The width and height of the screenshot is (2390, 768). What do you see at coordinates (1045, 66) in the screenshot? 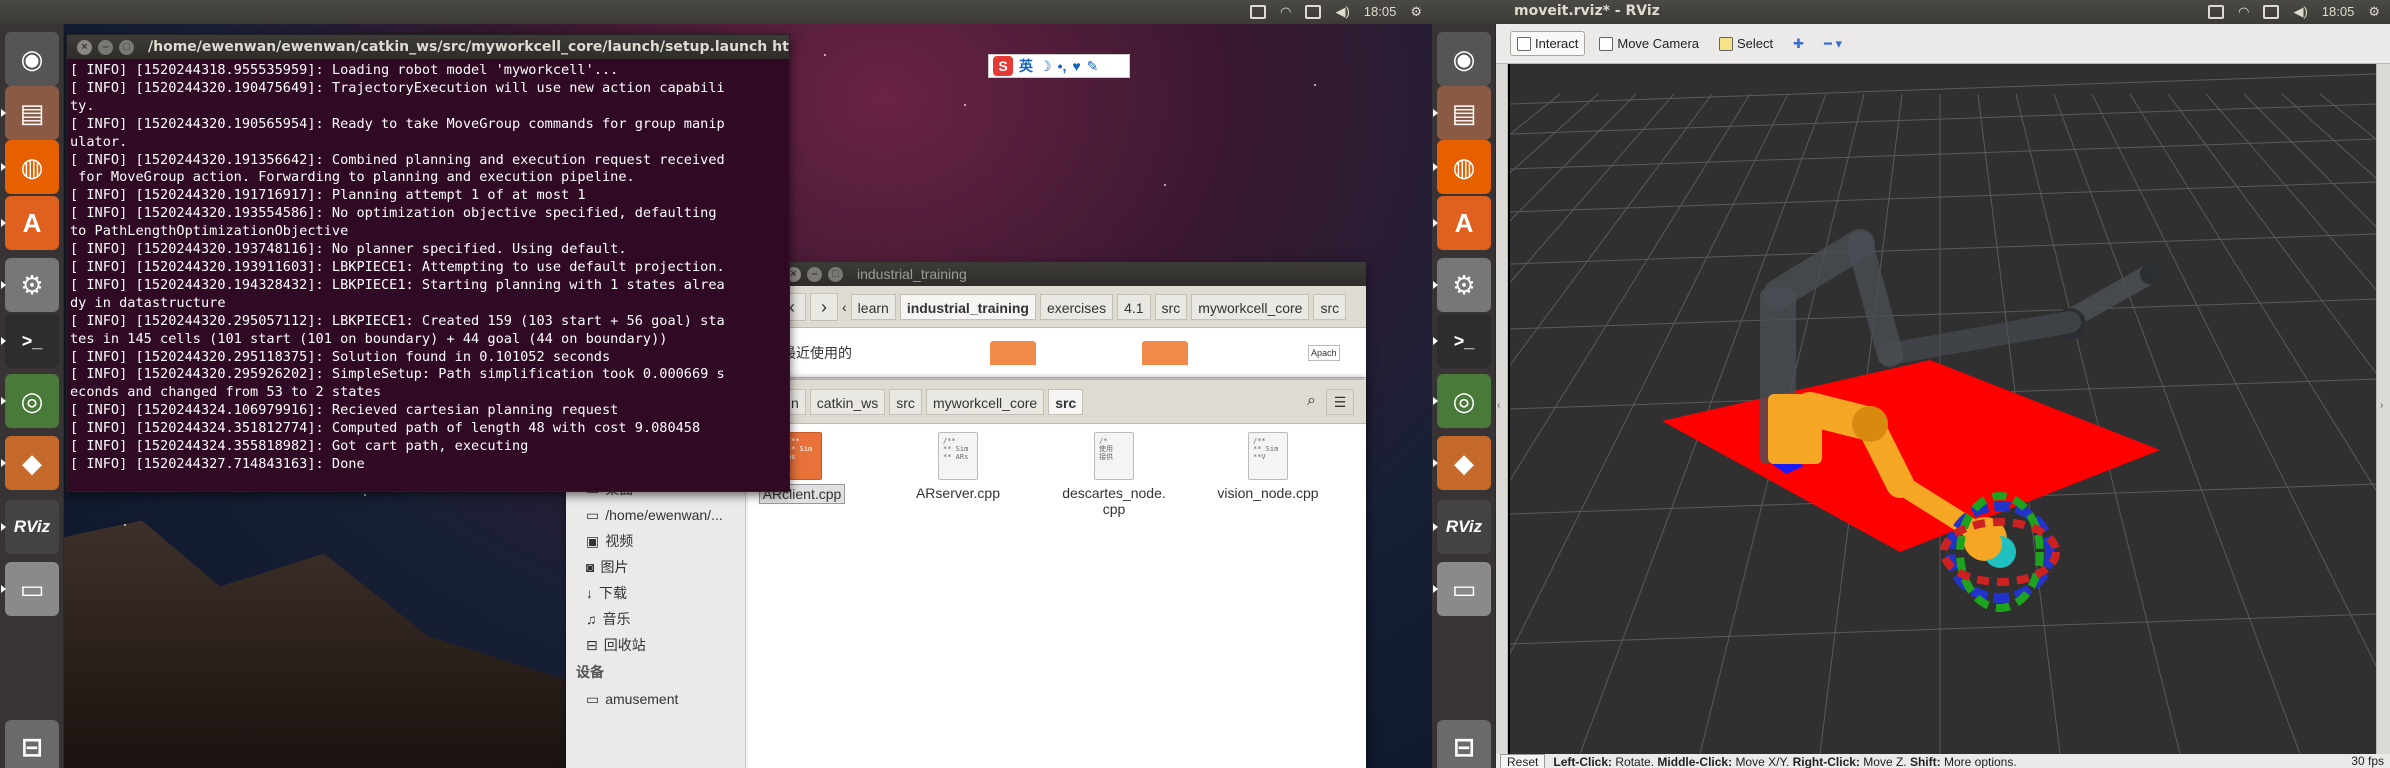
I see `moon-icon: ☽` at bounding box center [1045, 66].